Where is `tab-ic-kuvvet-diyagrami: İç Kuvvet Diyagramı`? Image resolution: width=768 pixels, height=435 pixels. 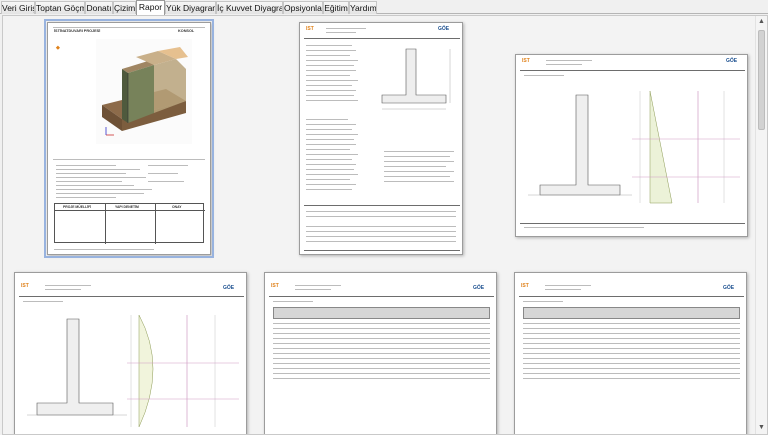 tab-ic-kuvvet-diyagrami: İç Kuvvet Diyagramı is located at coordinates (249, 7).